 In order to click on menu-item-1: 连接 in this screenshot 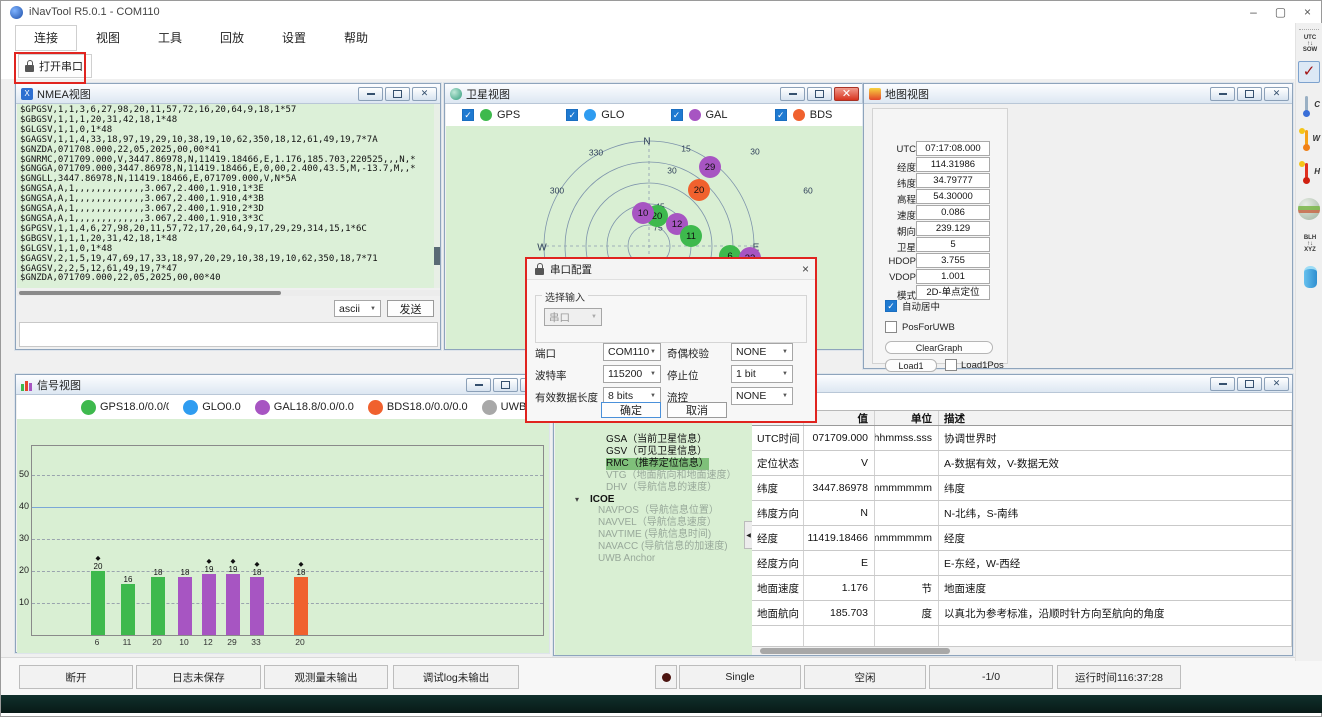, I will do `click(46, 38)`.